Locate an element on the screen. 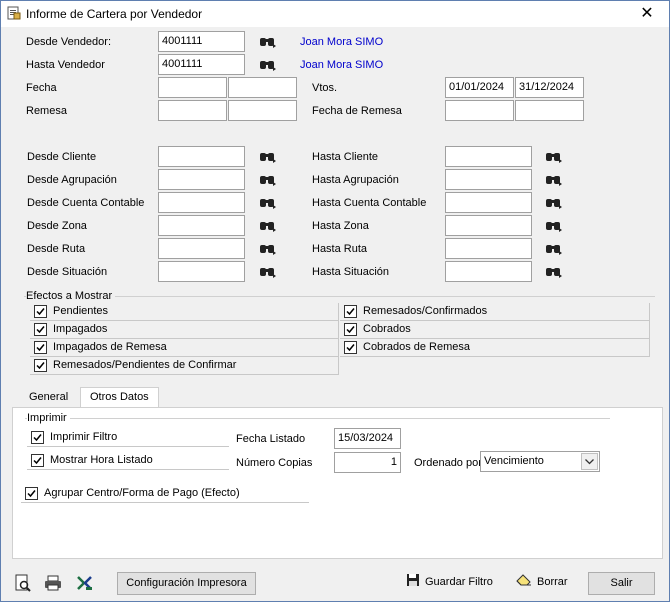 The image size is (670, 602). fecha-remesa-to-input is located at coordinates (549, 110).